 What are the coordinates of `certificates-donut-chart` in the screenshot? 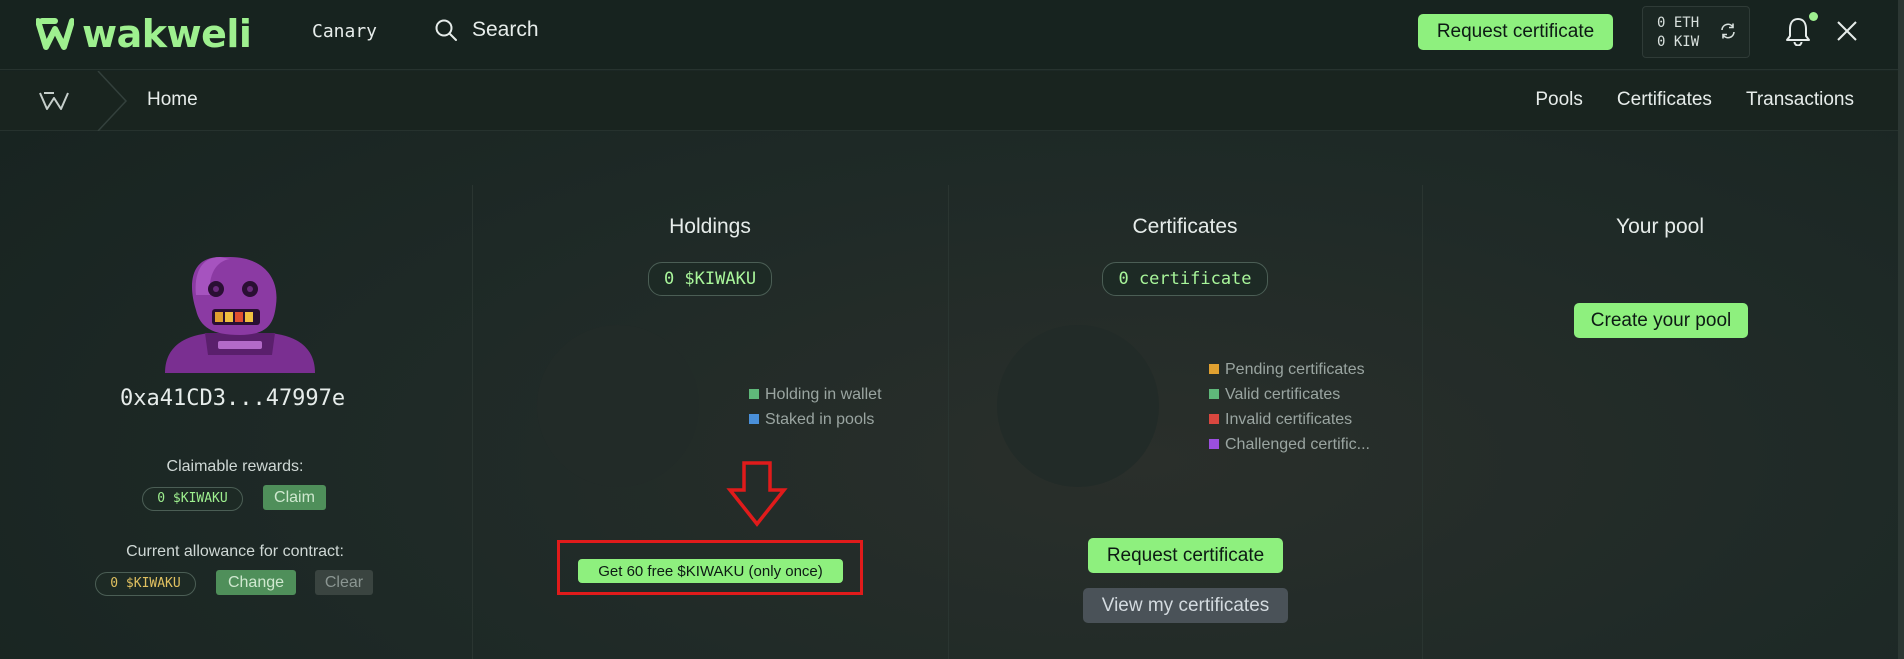 It's located at (1078, 406).